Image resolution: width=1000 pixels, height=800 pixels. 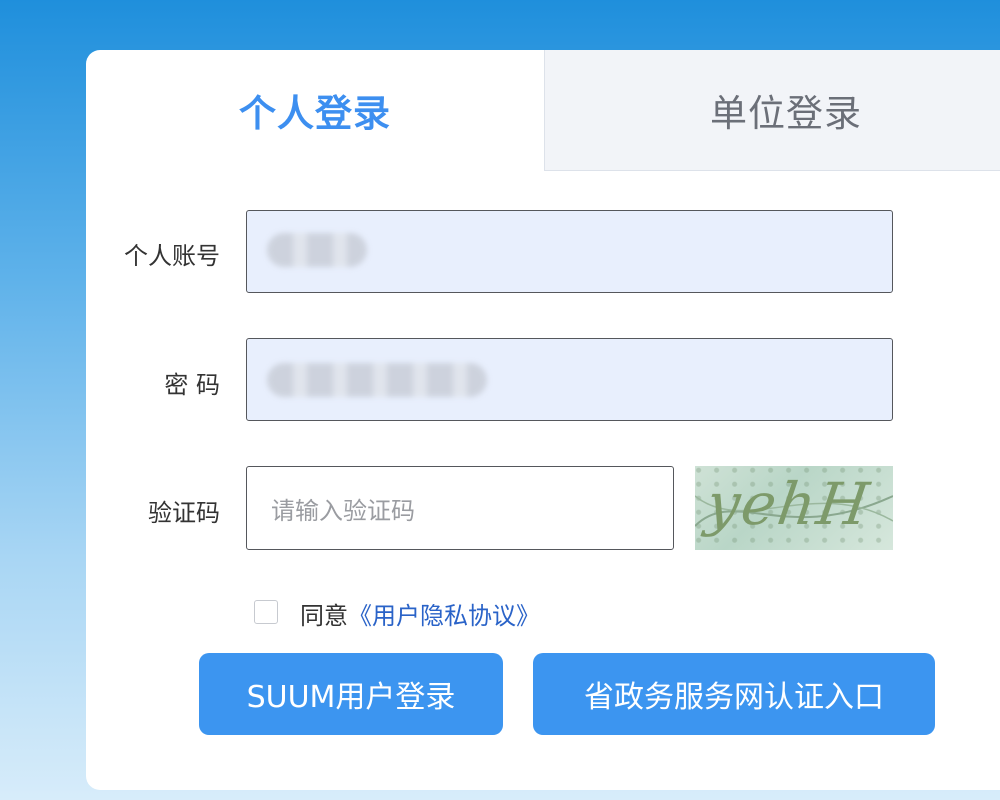 I want to click on captcha-text: yehH, so click(x=788, y=504).